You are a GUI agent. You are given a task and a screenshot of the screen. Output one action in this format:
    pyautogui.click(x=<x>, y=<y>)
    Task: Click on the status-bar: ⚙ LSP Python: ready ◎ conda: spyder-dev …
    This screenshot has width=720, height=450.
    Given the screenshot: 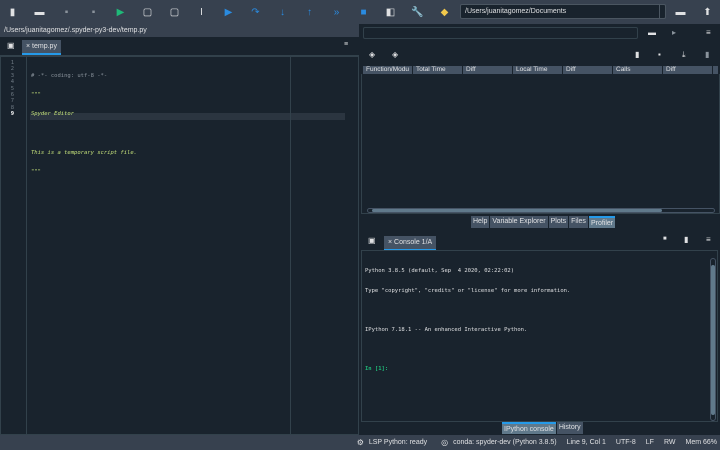 What is the action you would take?
    pyautogui.click(x=360, y=442)
    